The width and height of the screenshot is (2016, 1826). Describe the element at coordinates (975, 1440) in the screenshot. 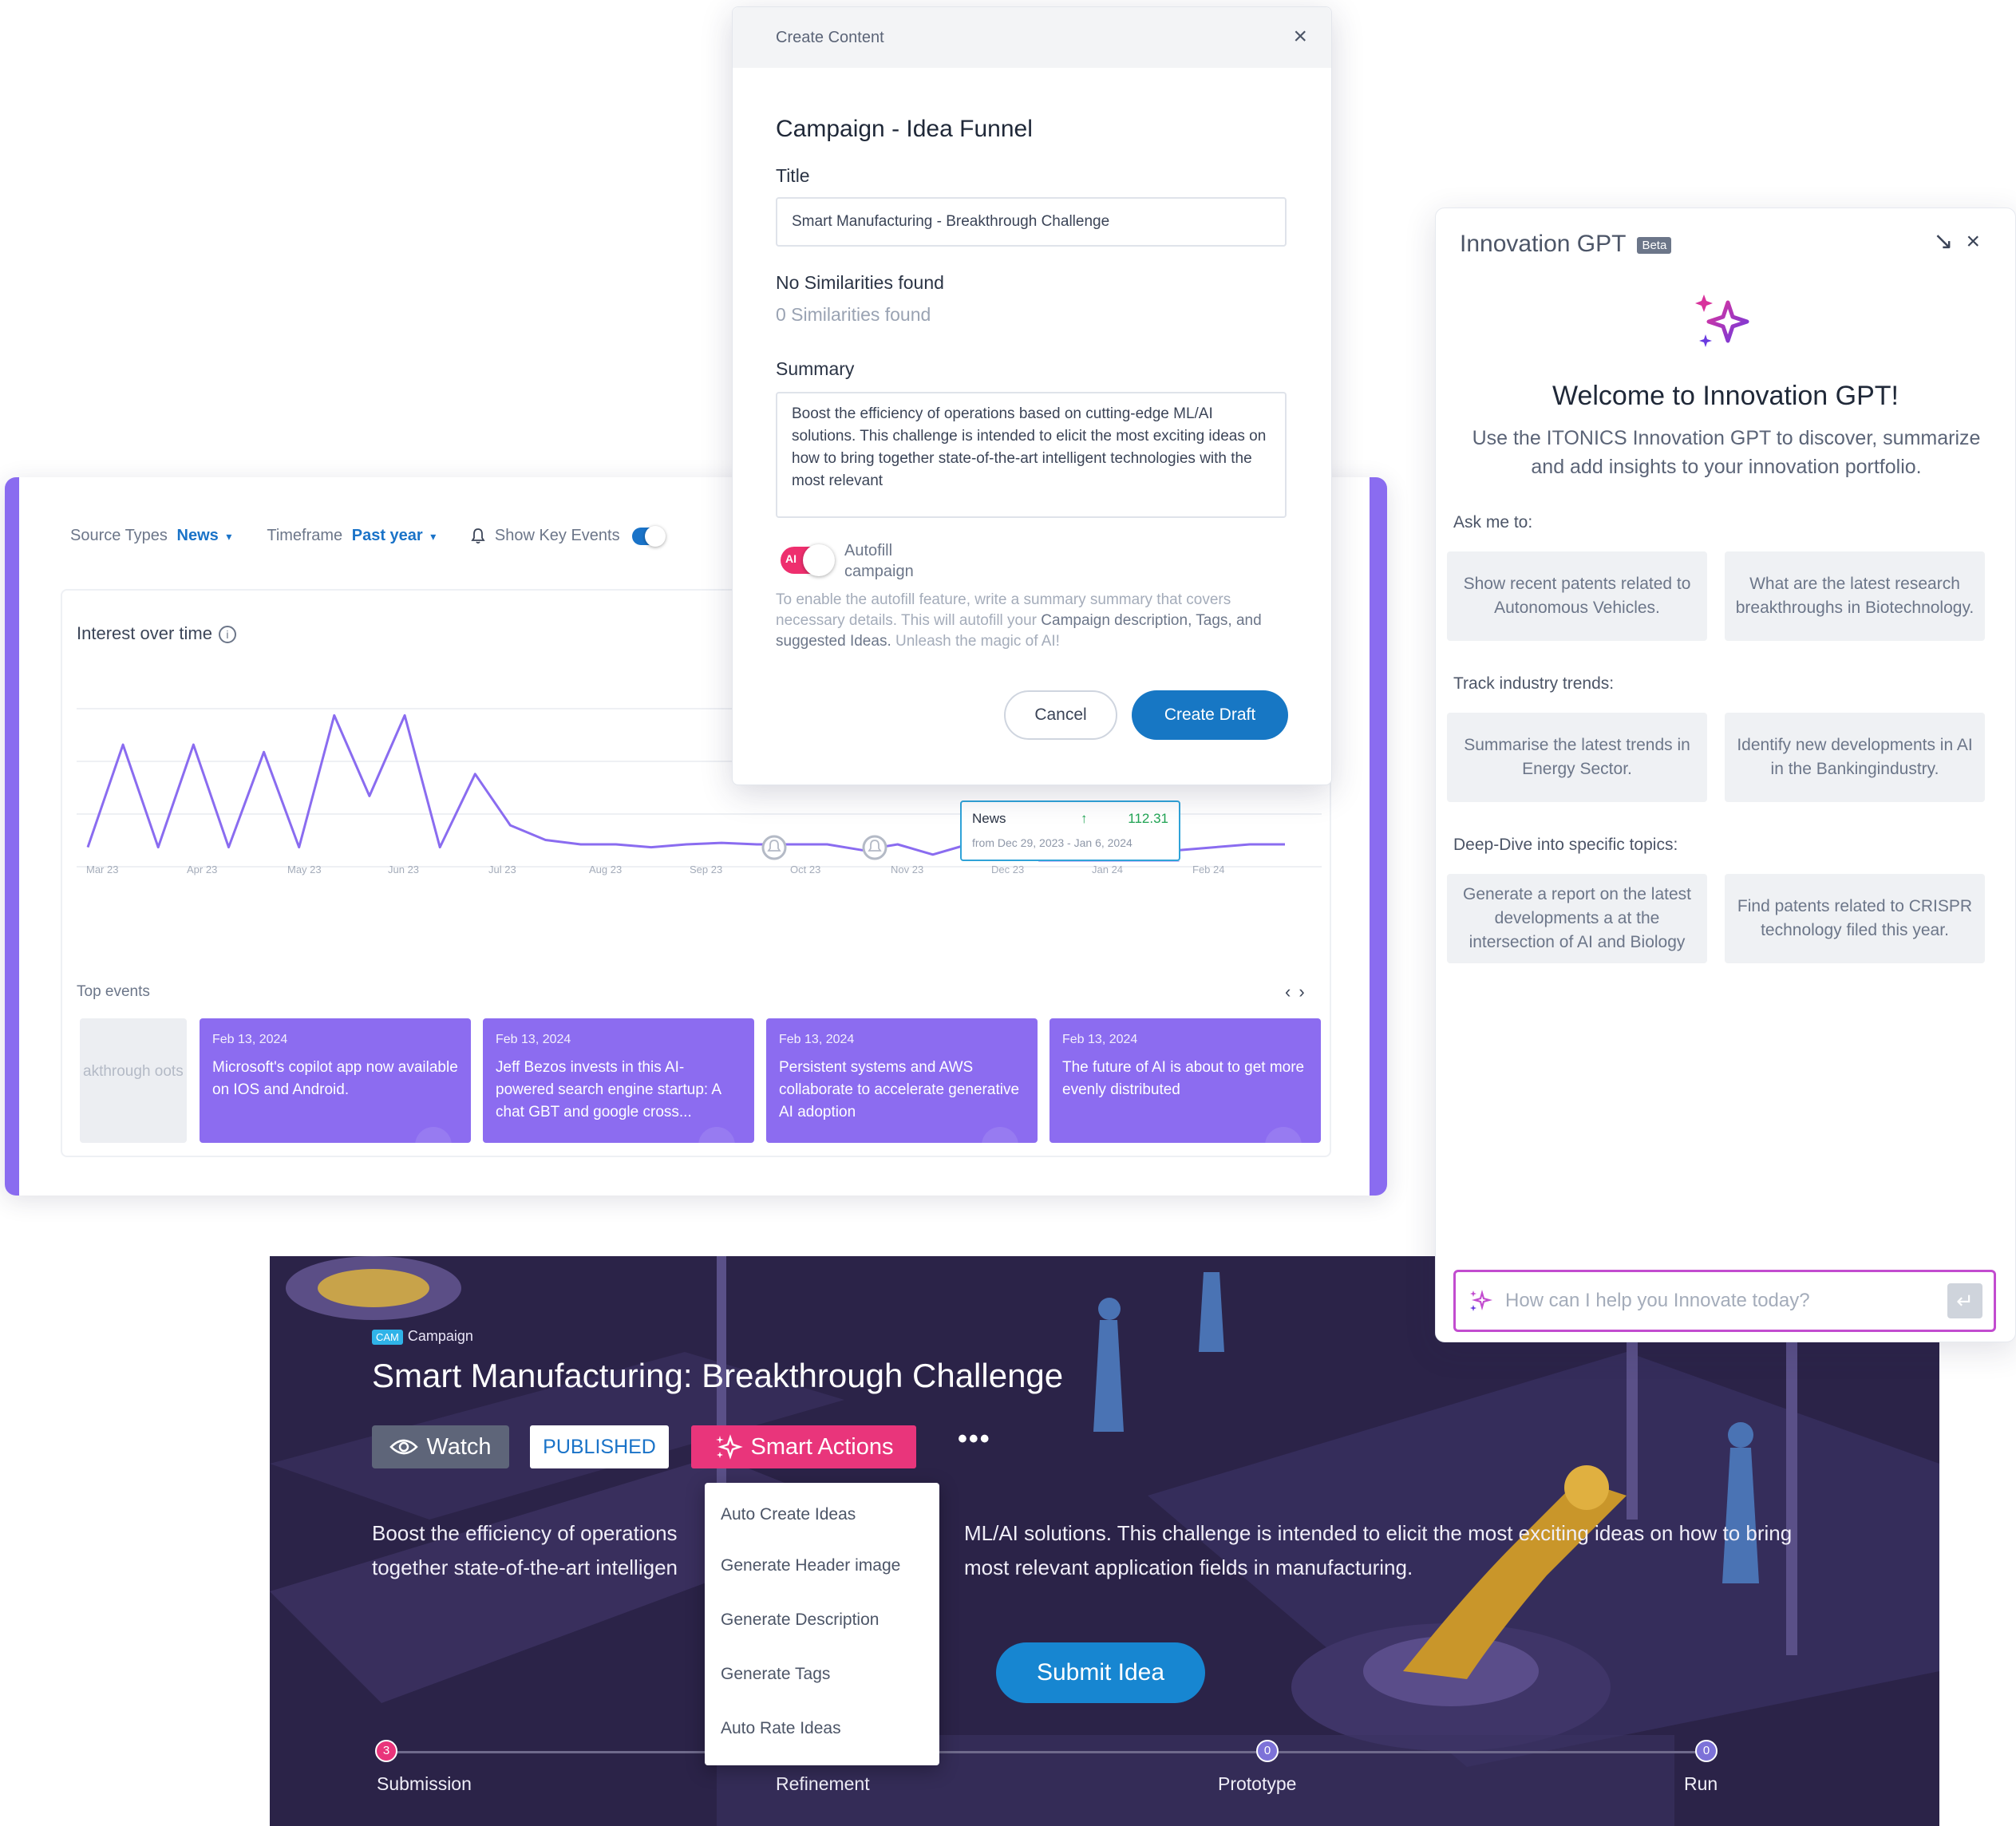

I see `more-options-icon: •••` at that location.